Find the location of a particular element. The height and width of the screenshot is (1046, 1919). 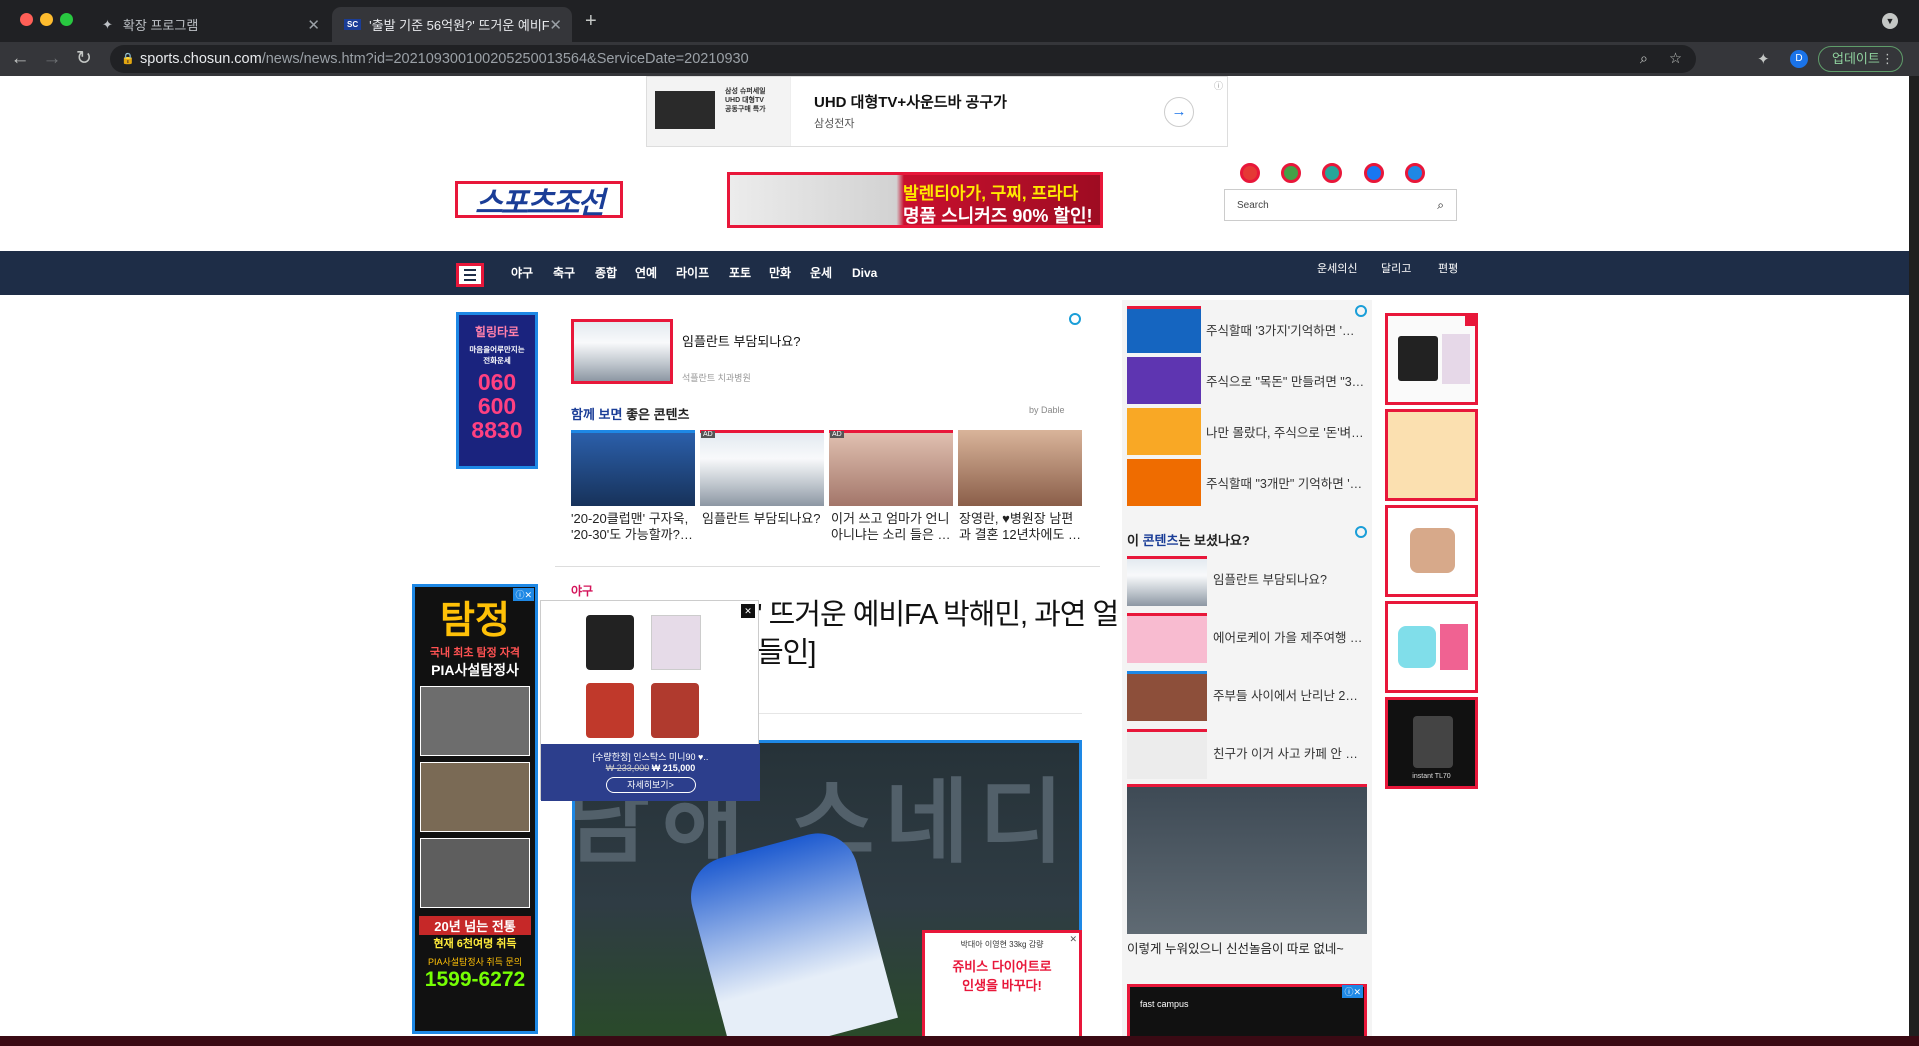

nav-item: 운세 is located at coordinates (821, 273).